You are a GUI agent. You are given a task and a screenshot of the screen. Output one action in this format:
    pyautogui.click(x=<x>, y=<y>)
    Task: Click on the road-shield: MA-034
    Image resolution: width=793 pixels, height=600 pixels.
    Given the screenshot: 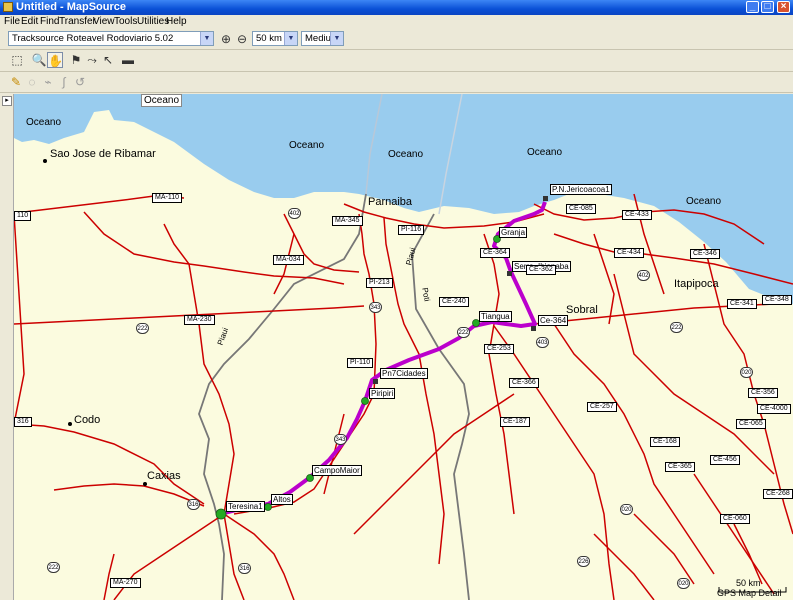 What is the action you would take?
    pyautogui.click(x=288, y=260)
    